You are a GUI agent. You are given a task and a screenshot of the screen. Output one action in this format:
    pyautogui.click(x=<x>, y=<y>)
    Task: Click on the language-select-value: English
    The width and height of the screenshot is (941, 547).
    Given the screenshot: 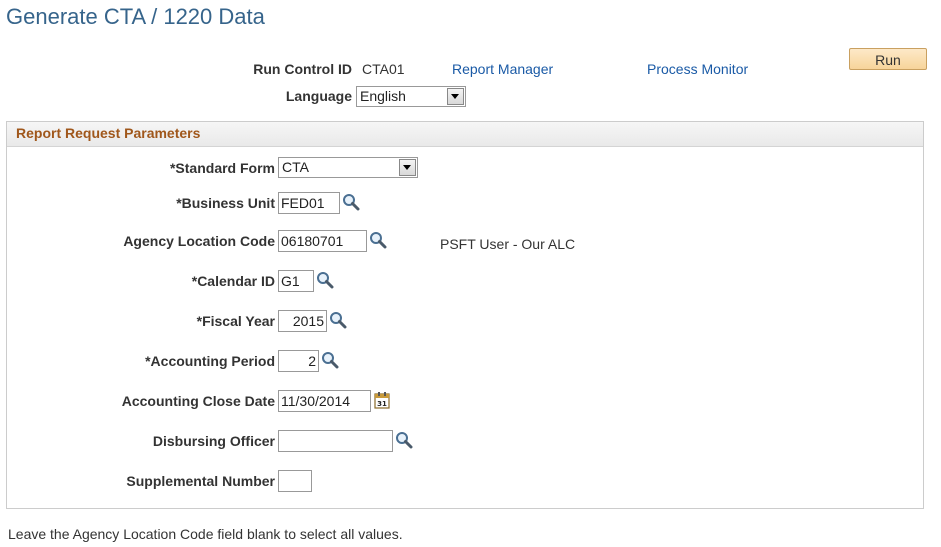 What is the action you would take?
    pyautogui.click(x=383, y=96)
    